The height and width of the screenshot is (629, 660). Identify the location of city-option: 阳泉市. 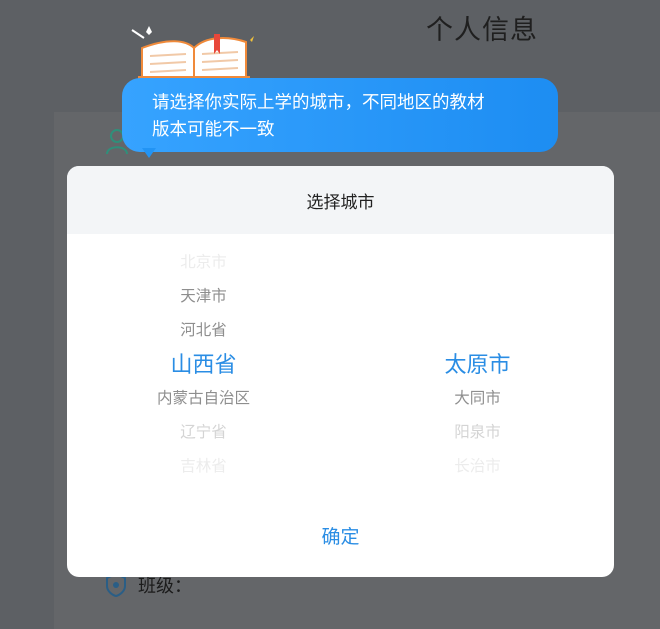
(477, 431).